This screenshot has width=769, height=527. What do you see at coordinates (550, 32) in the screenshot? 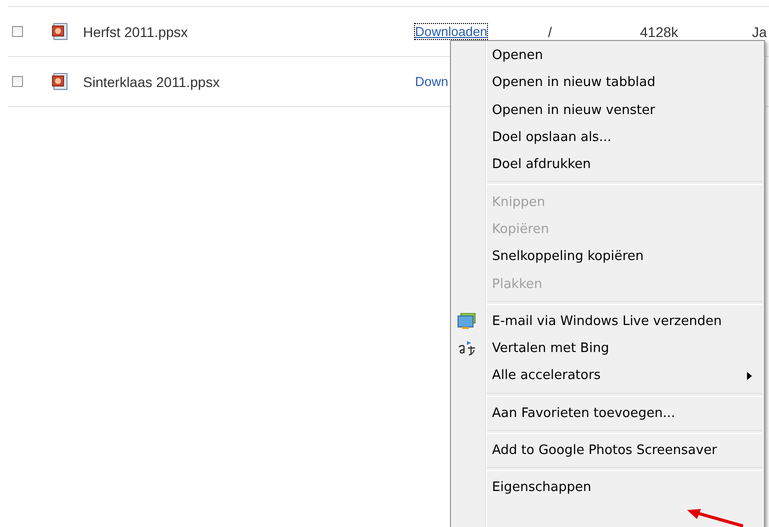
I see `slash-text: /` at bounding box center [550, 32].